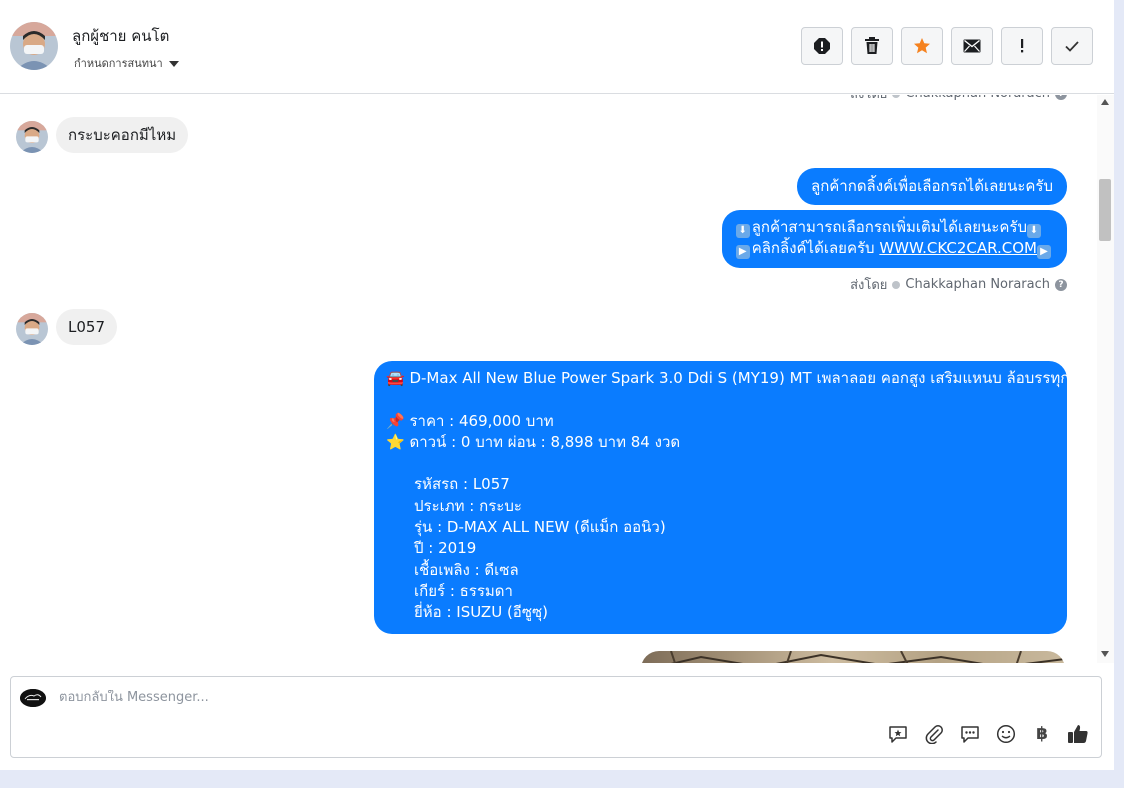 This screenshot has width=1124, height=788. I want to click on scroll-thumb, so click(1105, 210).